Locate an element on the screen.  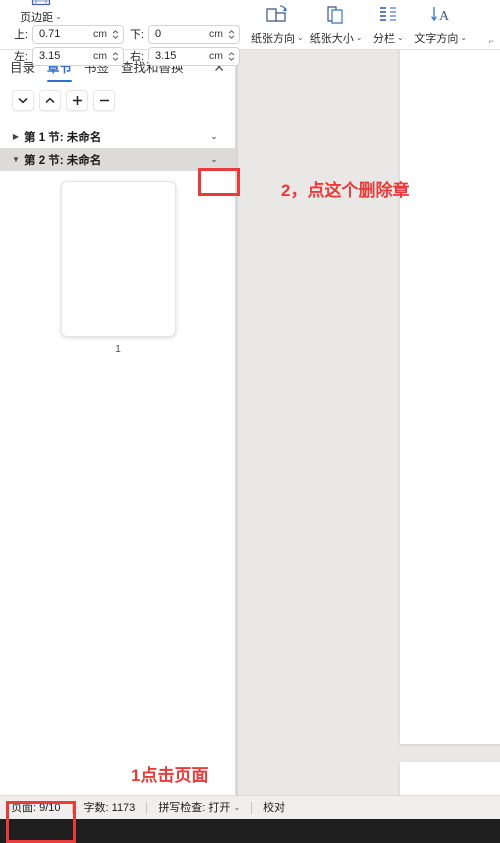
margin-left-value: 3.15 is located at coordinates (50, 56).